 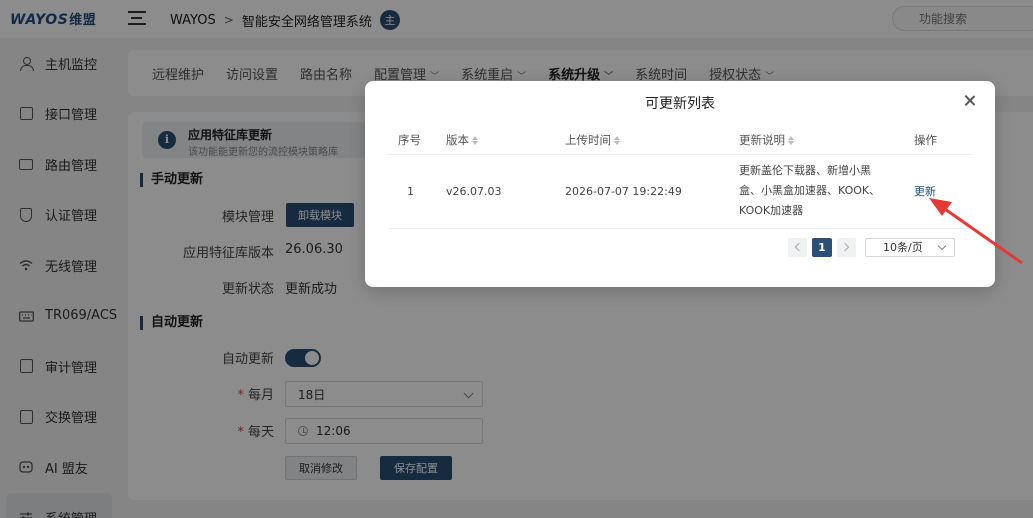 What do you see at coordinates (938, 141) in the screenshot?
I see `col-action: 操作` at bounding box center [938, 141].